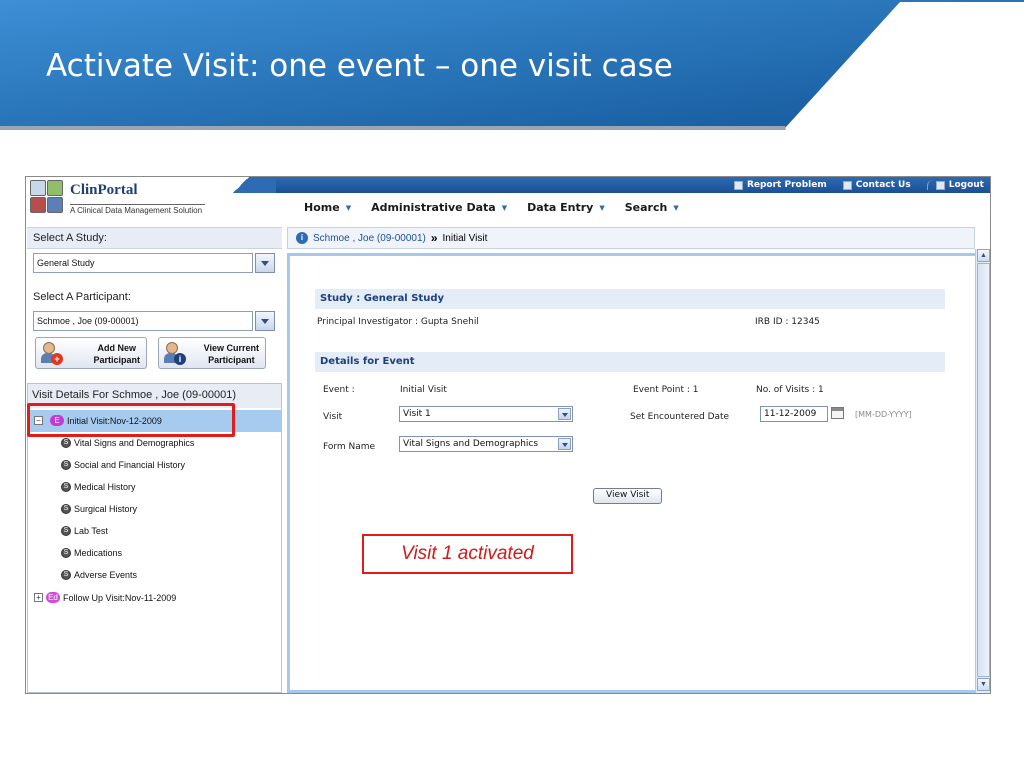  What do you see at coordinates (98, 487) in the screenshot?
I see `tree-item-form: S Medical History` at bounding box center [98, 487].